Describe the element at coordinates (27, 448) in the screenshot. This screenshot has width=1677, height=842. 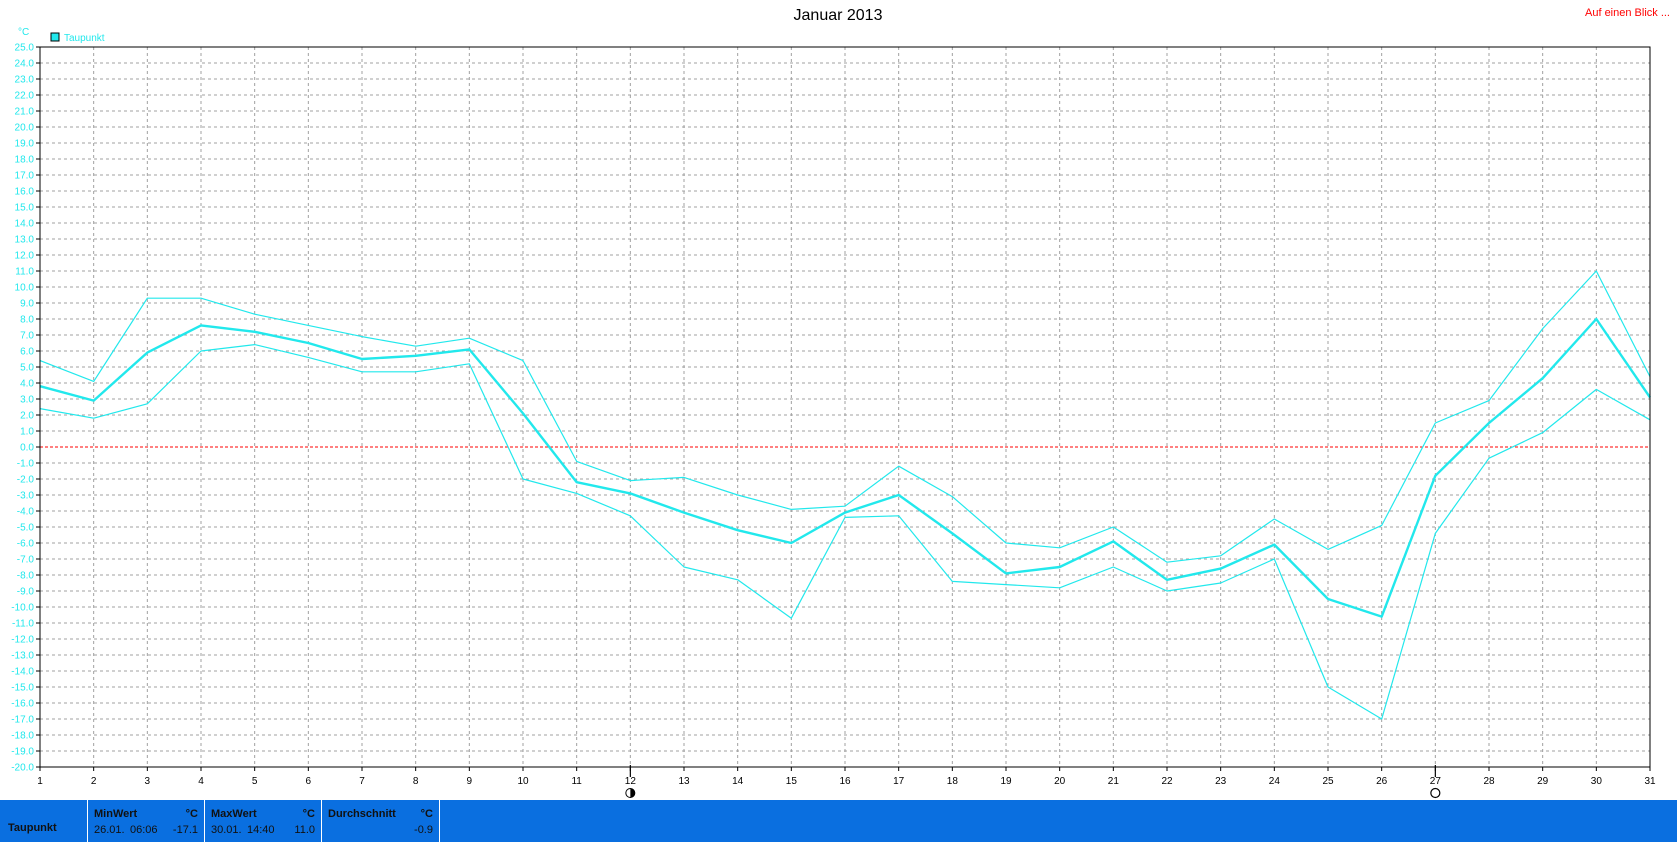
I see `y-tick-label: 0.0` at that location.